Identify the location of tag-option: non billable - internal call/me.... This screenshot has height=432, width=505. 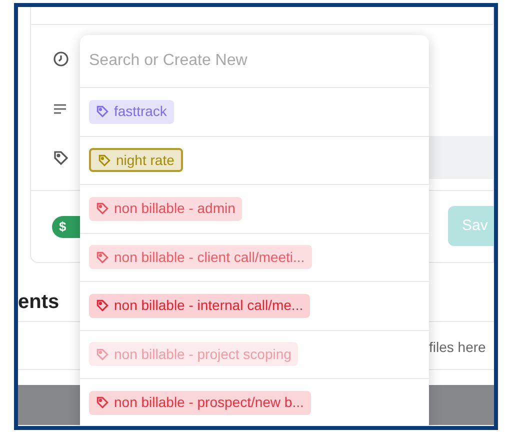
(199, 306).